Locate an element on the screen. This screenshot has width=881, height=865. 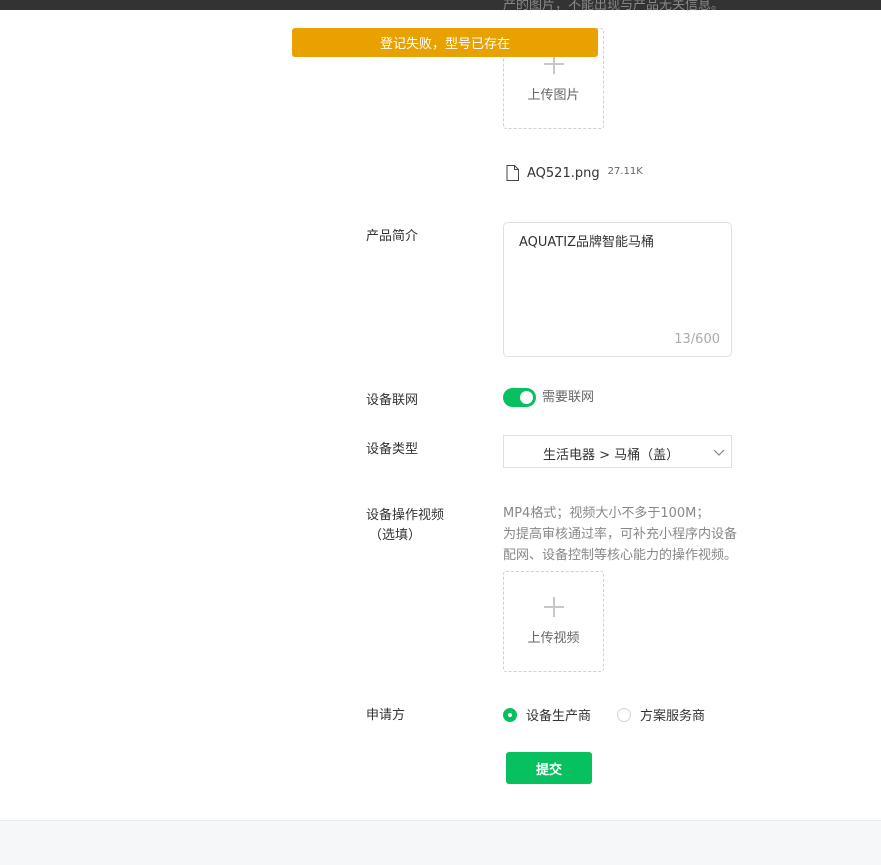
top-bar is located at coordinates (440, 5).